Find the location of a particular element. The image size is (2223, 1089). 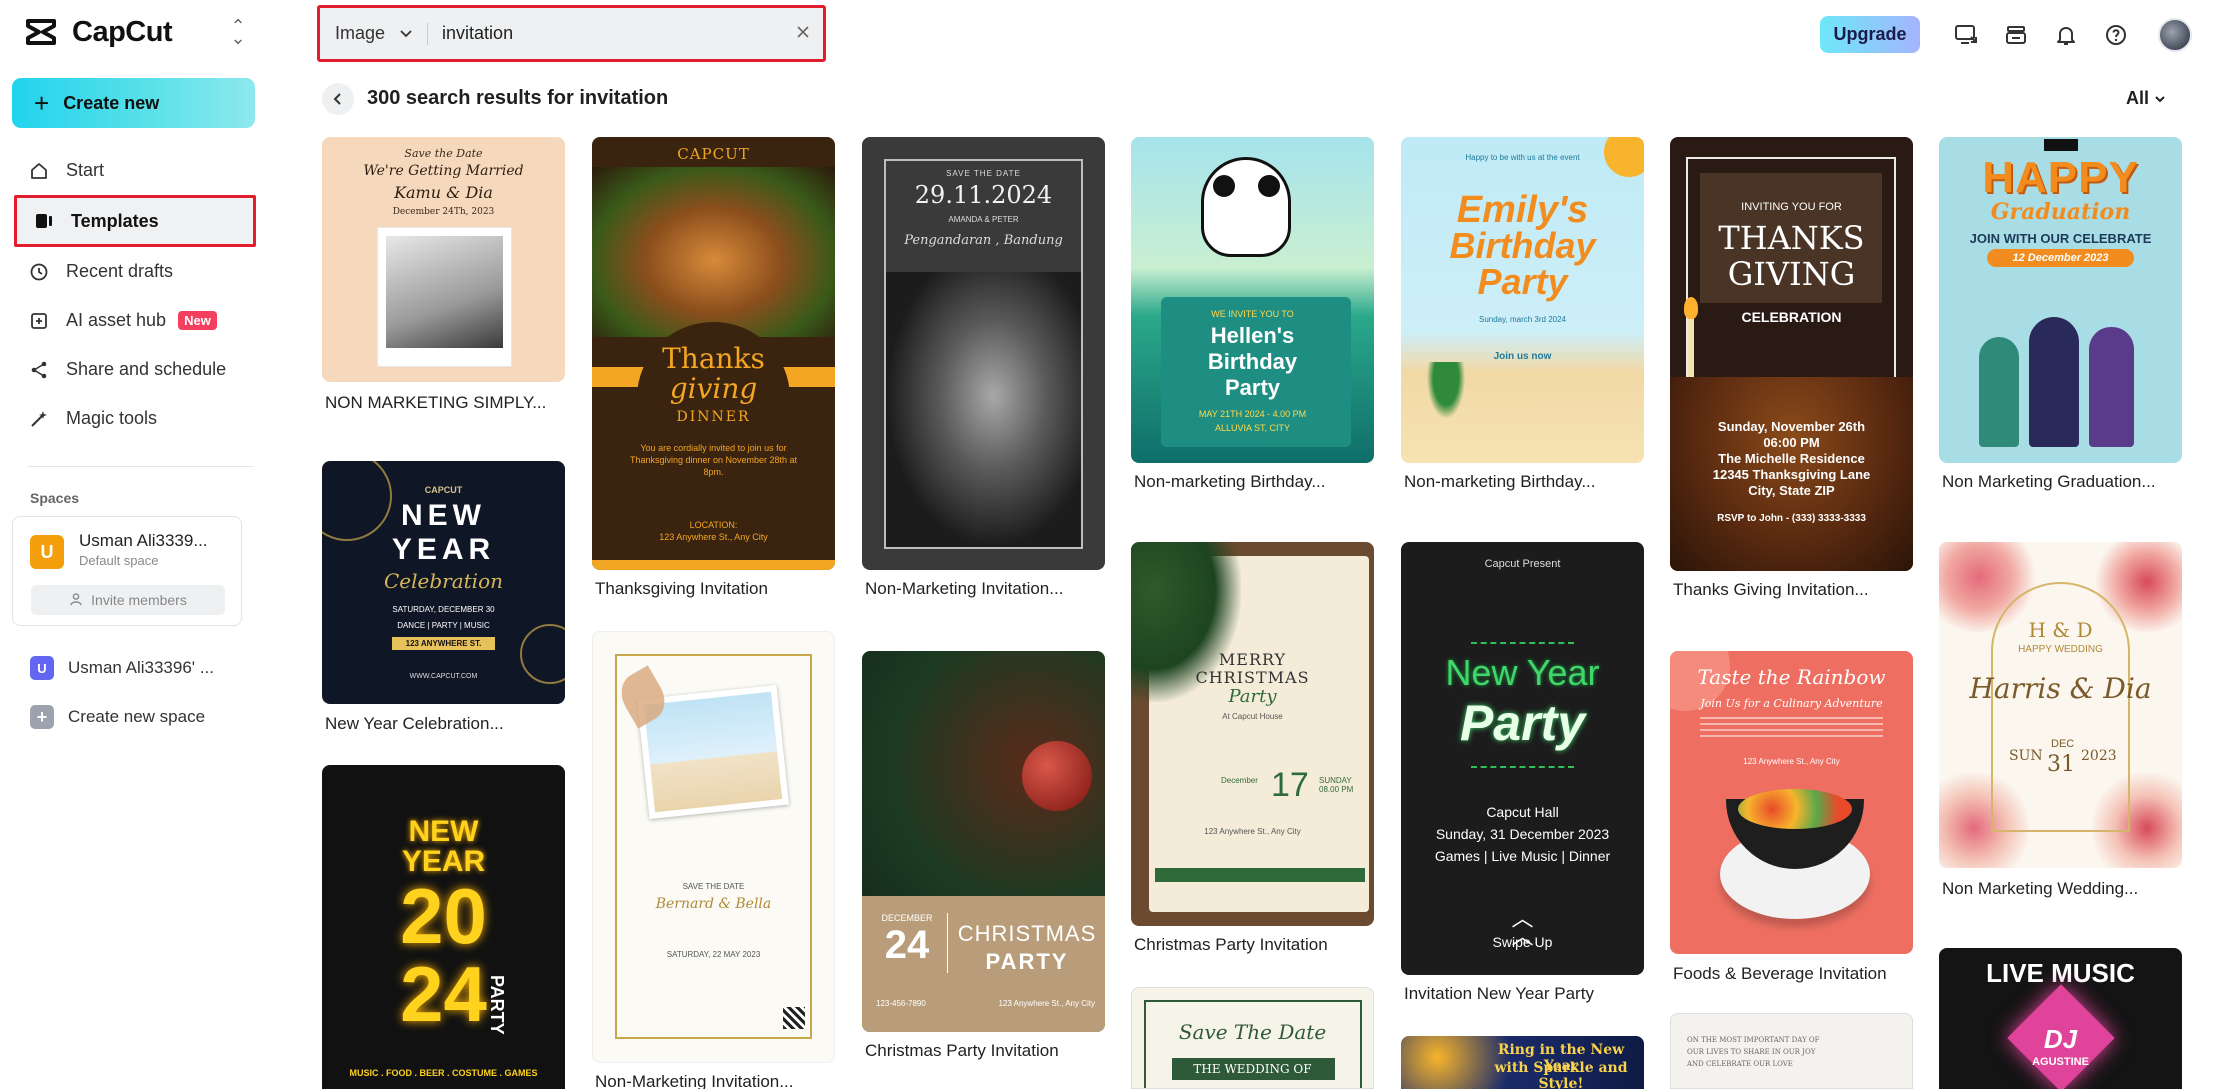

sidebar-item-ai-asset-hub: AI asset hub New is located at coordinates (135, 320).